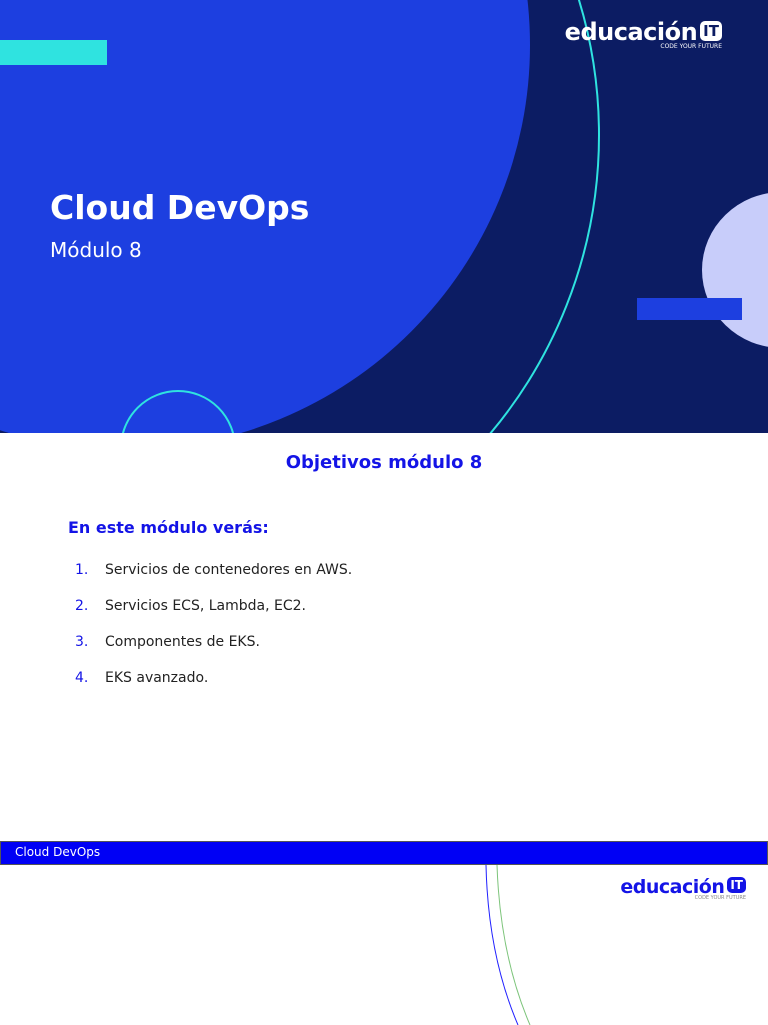 The width and height of the screenshot is (768, 1025). What do you see at coordinates (205, 606) in the screenshot?
I see `item-text: Servicios ECS, Lambda, EC2.` at bounding box center [205, 606].